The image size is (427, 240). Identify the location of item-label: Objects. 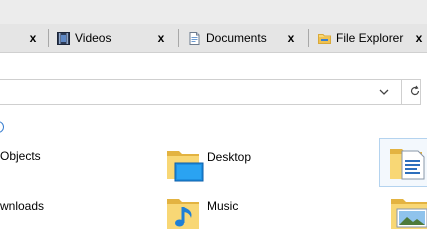
(20, 156).